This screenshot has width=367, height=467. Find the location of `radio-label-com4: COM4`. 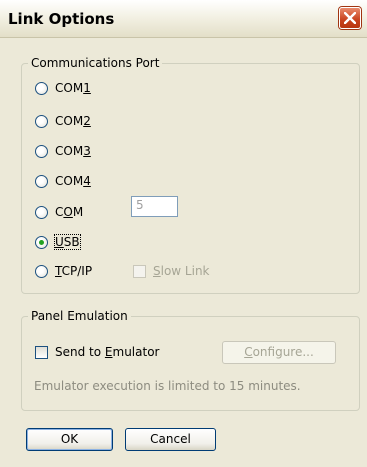

radio-label-com4: COM4 is located at coordinates (73, 181).